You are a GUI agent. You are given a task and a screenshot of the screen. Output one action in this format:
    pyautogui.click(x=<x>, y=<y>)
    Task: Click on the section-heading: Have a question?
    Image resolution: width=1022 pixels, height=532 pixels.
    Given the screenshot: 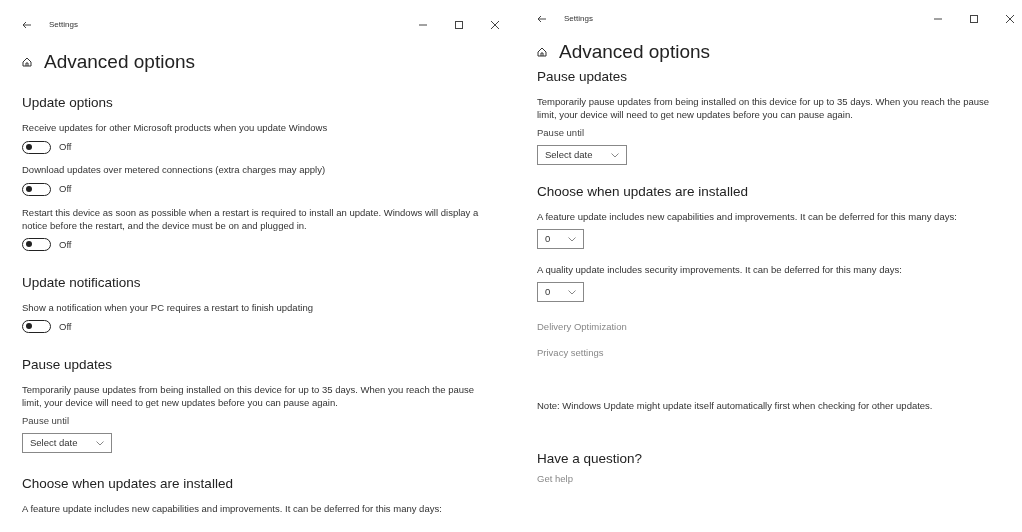 What is the action you would take?
    pyautogui.click(x=590, y=459)
    